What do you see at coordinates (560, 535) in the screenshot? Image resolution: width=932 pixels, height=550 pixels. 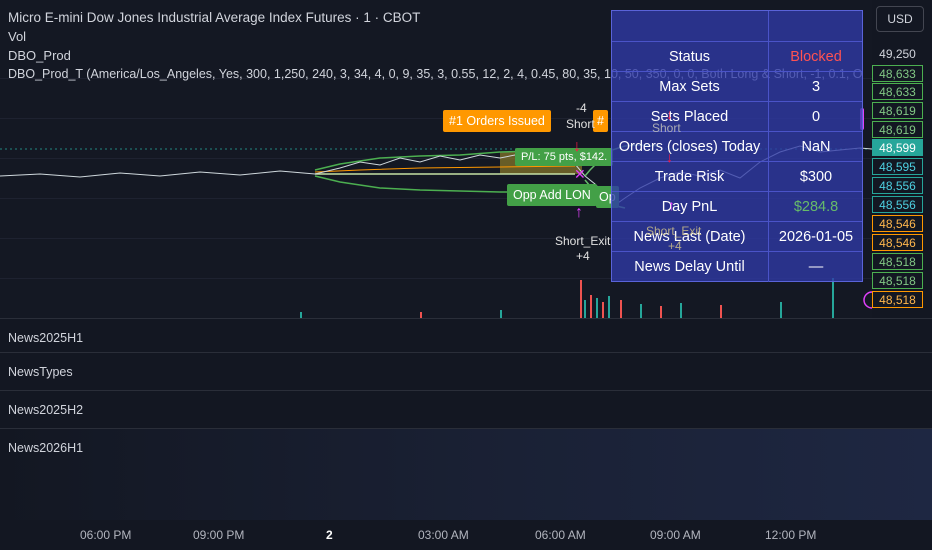 I see `time-label: 06:00 AM` at bounding box center [560, 535].